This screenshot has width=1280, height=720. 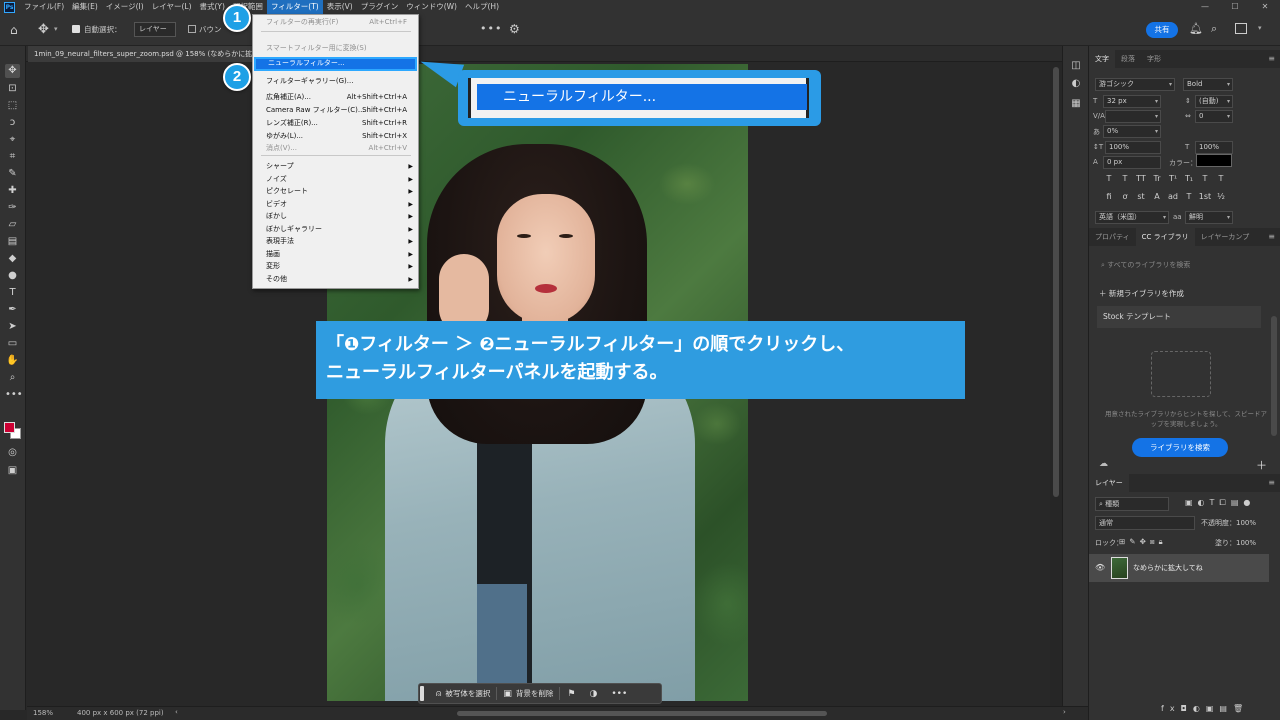 What do you see at coordinates (12, 453) in the screenshot?
I see `quick-mask-icon: ◎` at bounding box center [12, 453].